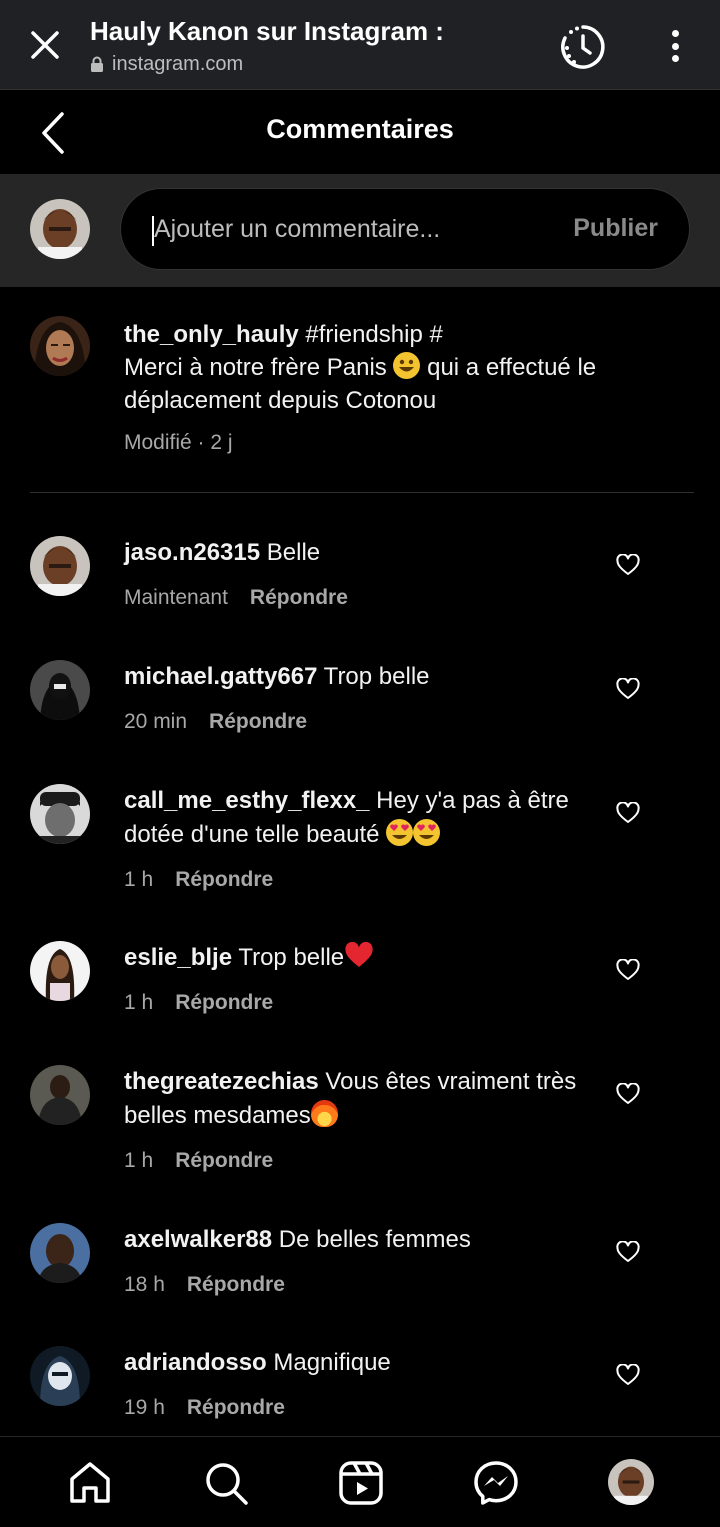 This screenshot has height=1527, width=720. I want to click on comment-meta: 18 h Répondre, so click(204, 1285).